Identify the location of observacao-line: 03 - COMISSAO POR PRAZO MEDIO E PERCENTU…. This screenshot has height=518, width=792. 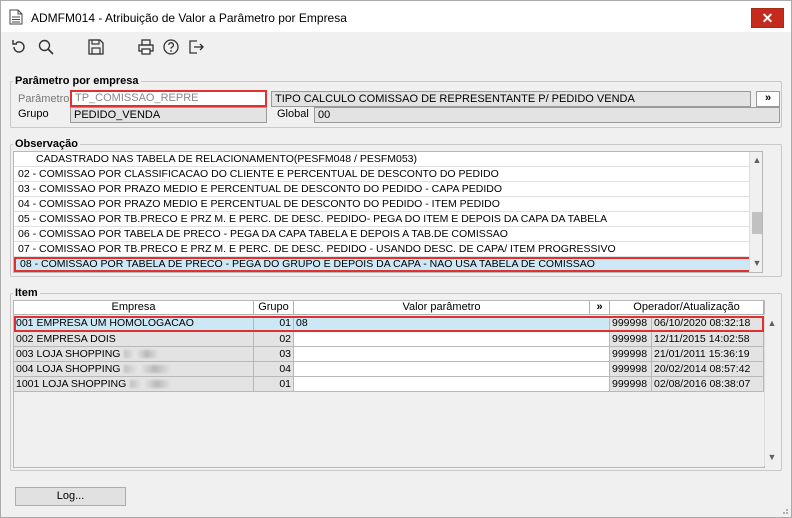
(388, 189).